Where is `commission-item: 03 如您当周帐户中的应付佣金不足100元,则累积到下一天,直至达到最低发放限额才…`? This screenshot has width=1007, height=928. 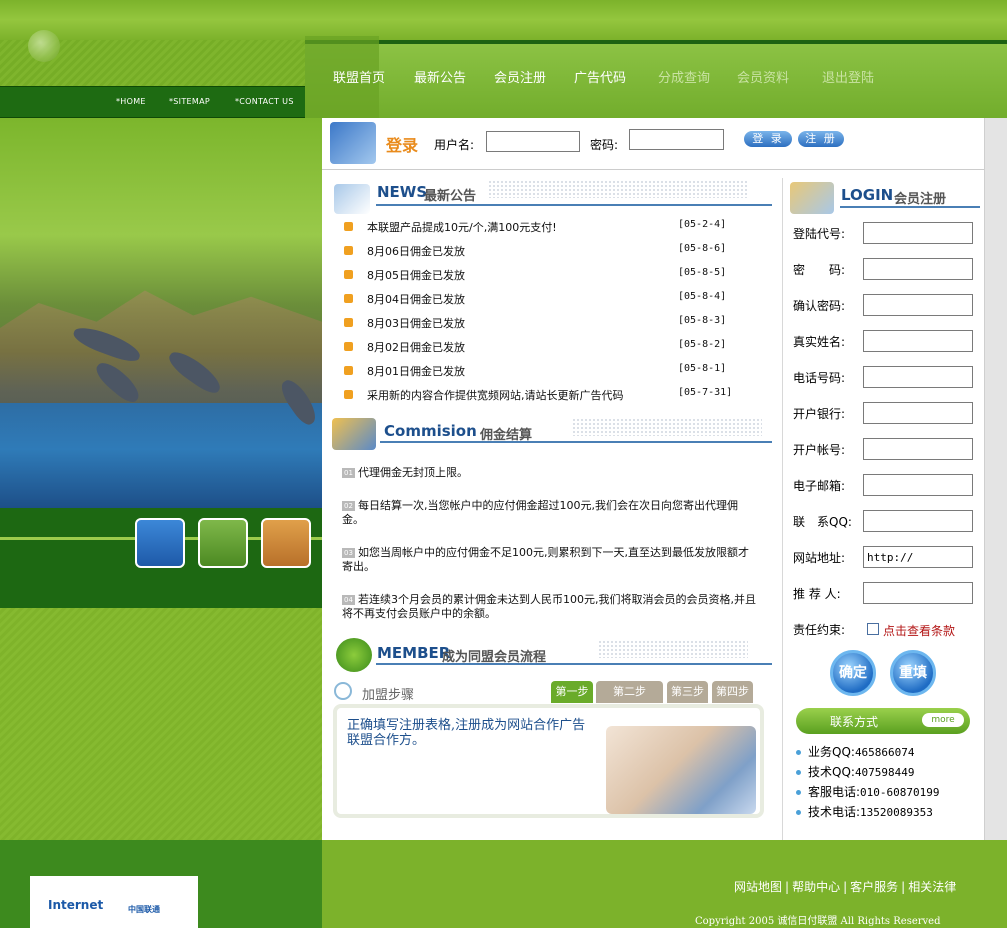
commission-item: 03 如您当周帐户中的应付佣金不足100元,则累积到下一天,直至达到最低发放限额才… is located at coordinates (549, 560).